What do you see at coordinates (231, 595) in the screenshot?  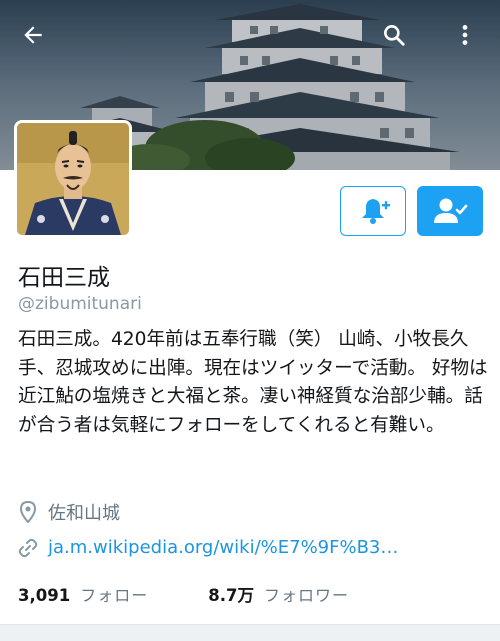 I see `followers-count: 8.7万` at bounding box center [231, 595].